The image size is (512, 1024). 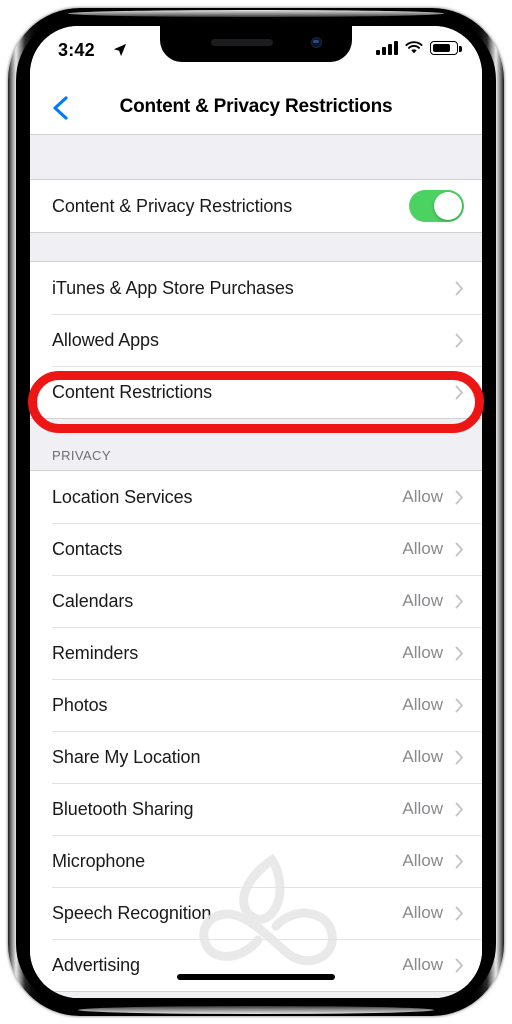 I want to click on row-label: Allowed Apps, so click(x=105, y=339).